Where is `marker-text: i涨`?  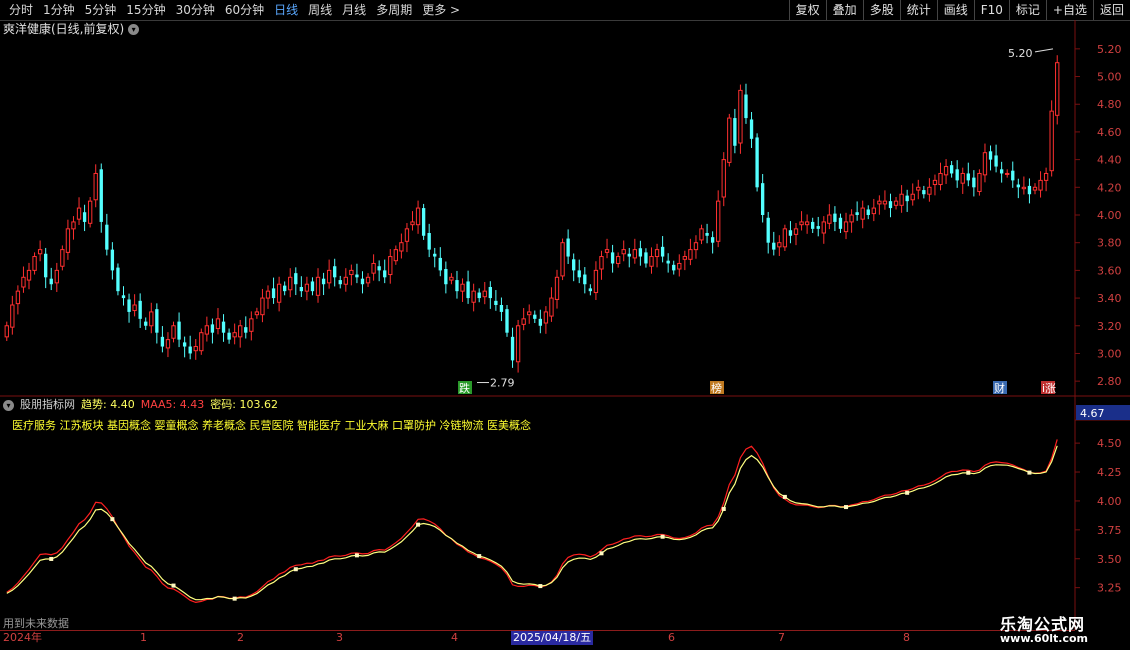 marker-text: i涨 is located at coordinates (1049, 388).